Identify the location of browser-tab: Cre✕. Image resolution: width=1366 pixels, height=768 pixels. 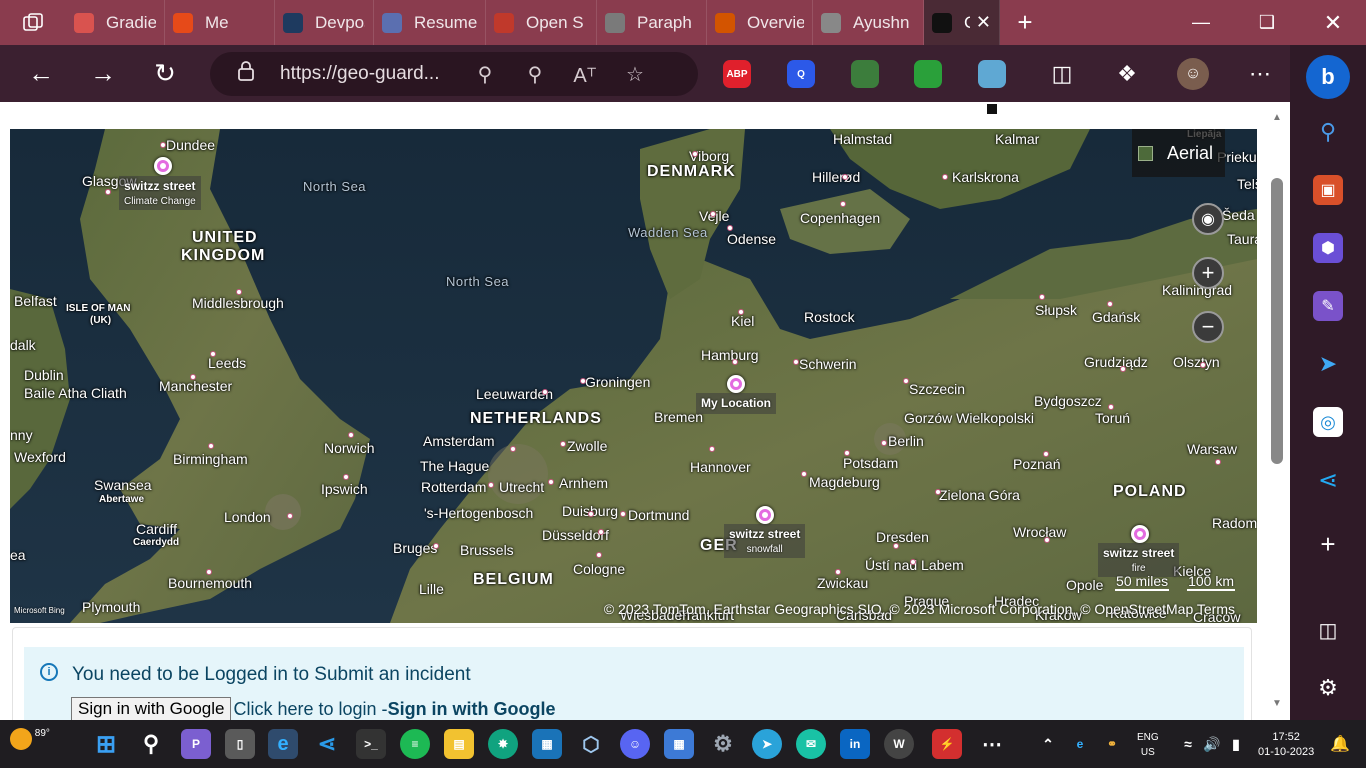
(962, 22).